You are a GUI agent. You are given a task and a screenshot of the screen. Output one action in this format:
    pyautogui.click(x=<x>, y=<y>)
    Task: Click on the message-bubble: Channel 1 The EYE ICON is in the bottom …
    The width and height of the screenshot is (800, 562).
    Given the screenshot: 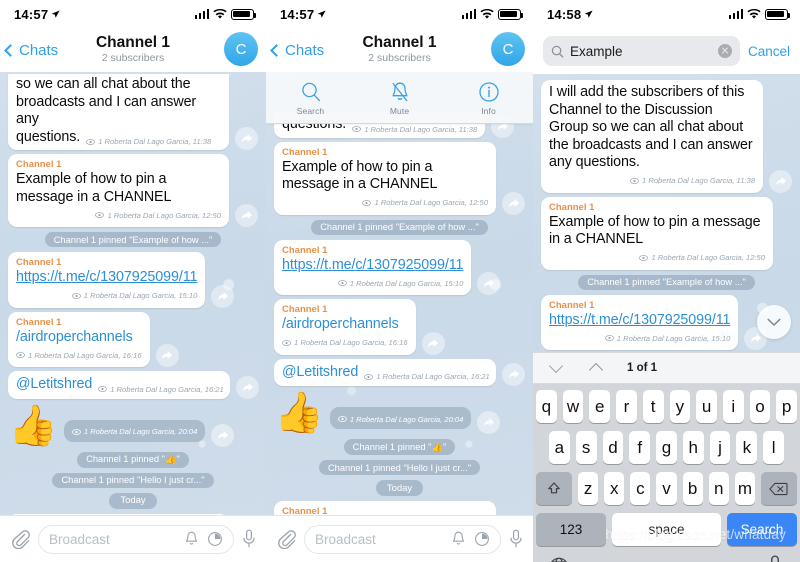 What is the action you would take?
    pyautogui.click(x=385, y=508)
    